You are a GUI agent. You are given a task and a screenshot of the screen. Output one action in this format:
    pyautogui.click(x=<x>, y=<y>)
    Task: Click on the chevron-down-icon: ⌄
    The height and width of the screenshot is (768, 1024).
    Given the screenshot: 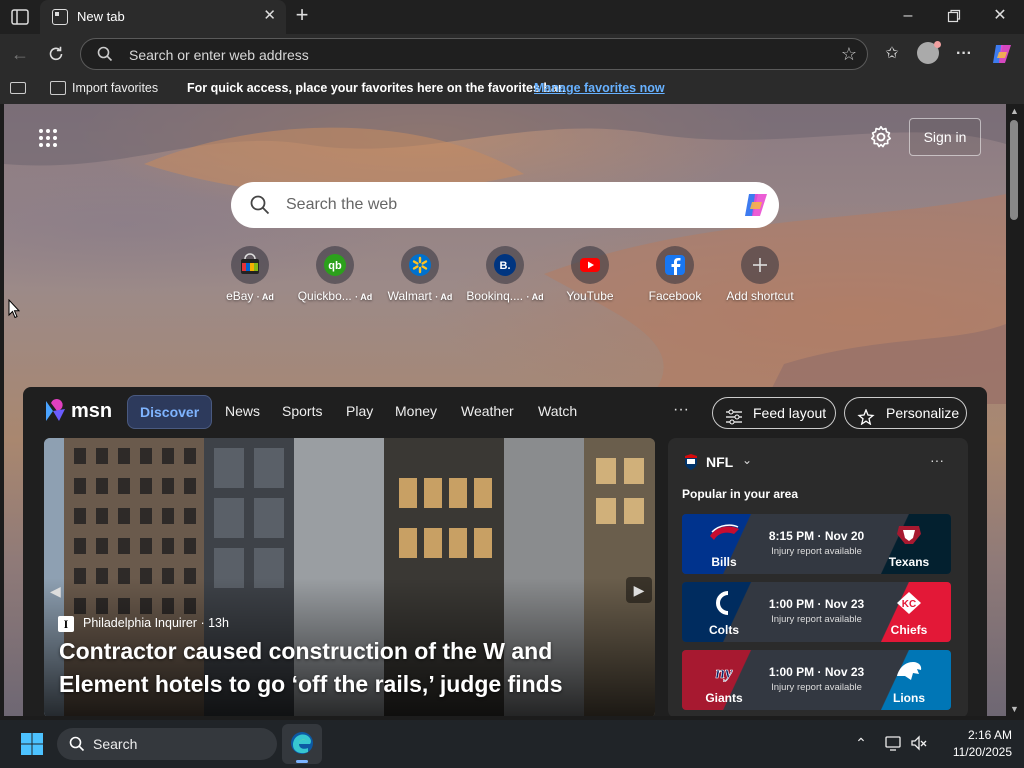 What is the action you would take?
    pyautogui.click(x=747, y=460)
    